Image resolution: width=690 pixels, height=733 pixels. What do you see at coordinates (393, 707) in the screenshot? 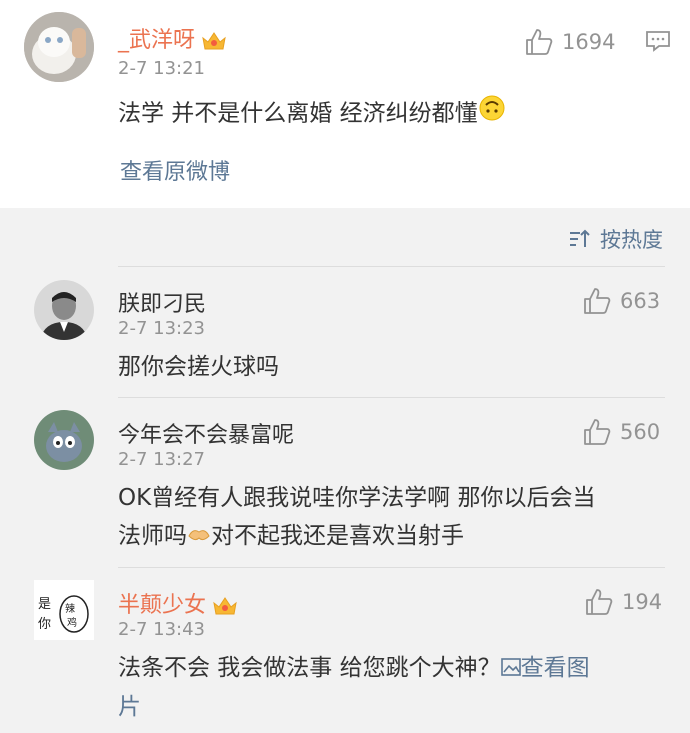
I see `view-image-link-continued: 片` at bounding box center [393, 707].